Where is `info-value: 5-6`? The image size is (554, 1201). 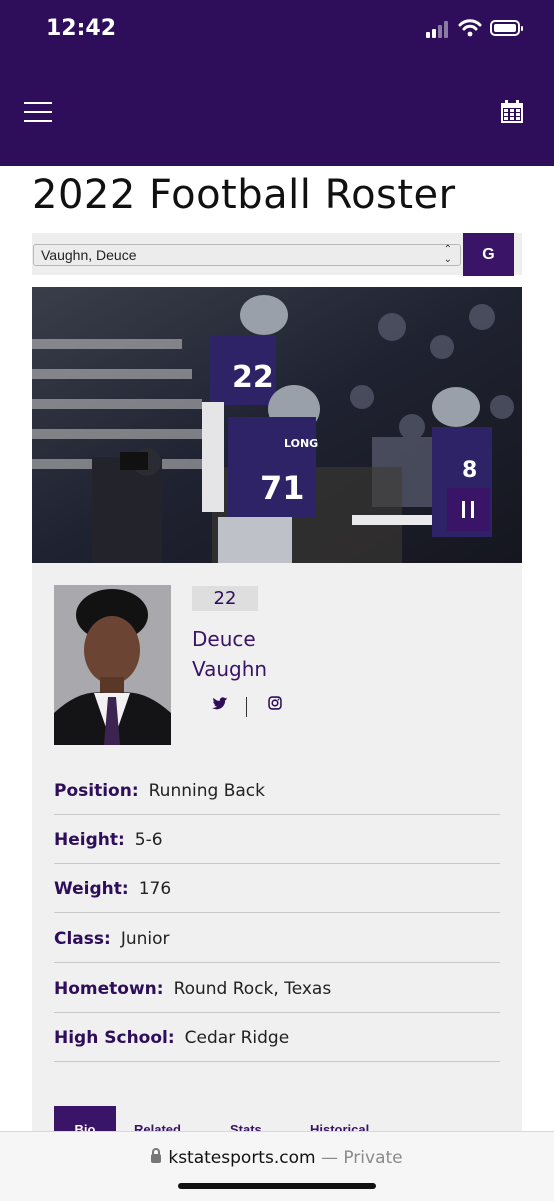
info-value: 5-6 is located at coordinates (148, 840).